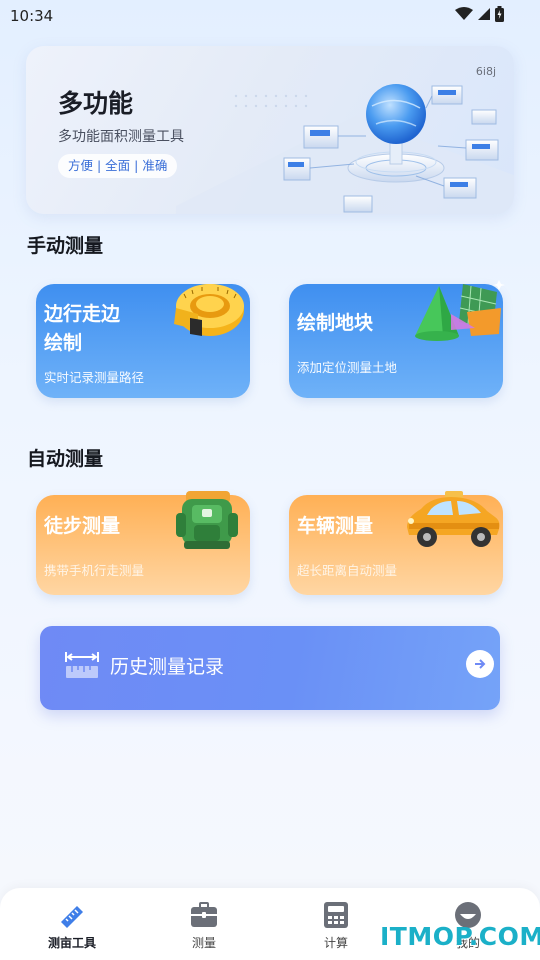 This screenshot has width=540, height=960. What do you see at coordinates (71, 943) in the screenshot?
I see `nav-label-tools: 测亩工具` at bounding box center [71, 943].